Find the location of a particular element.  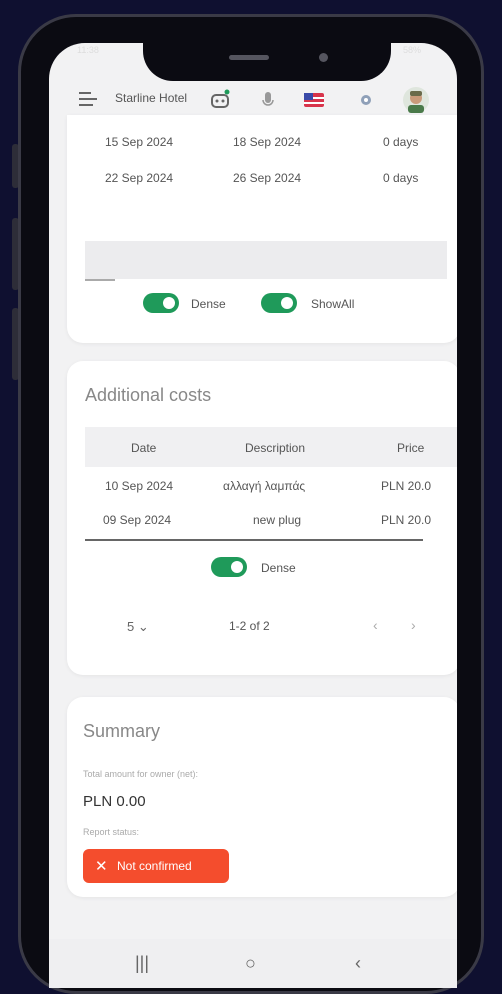

settings-icon is located at coordinates (366, 100).